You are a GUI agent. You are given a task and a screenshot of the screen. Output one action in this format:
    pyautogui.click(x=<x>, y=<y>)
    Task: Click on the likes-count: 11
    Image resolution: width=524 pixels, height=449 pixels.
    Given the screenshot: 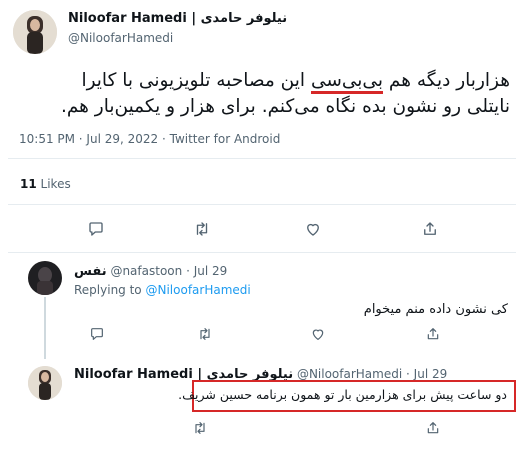 What is the action you would take?
    pyautogui.click(x=28, y=184)
    